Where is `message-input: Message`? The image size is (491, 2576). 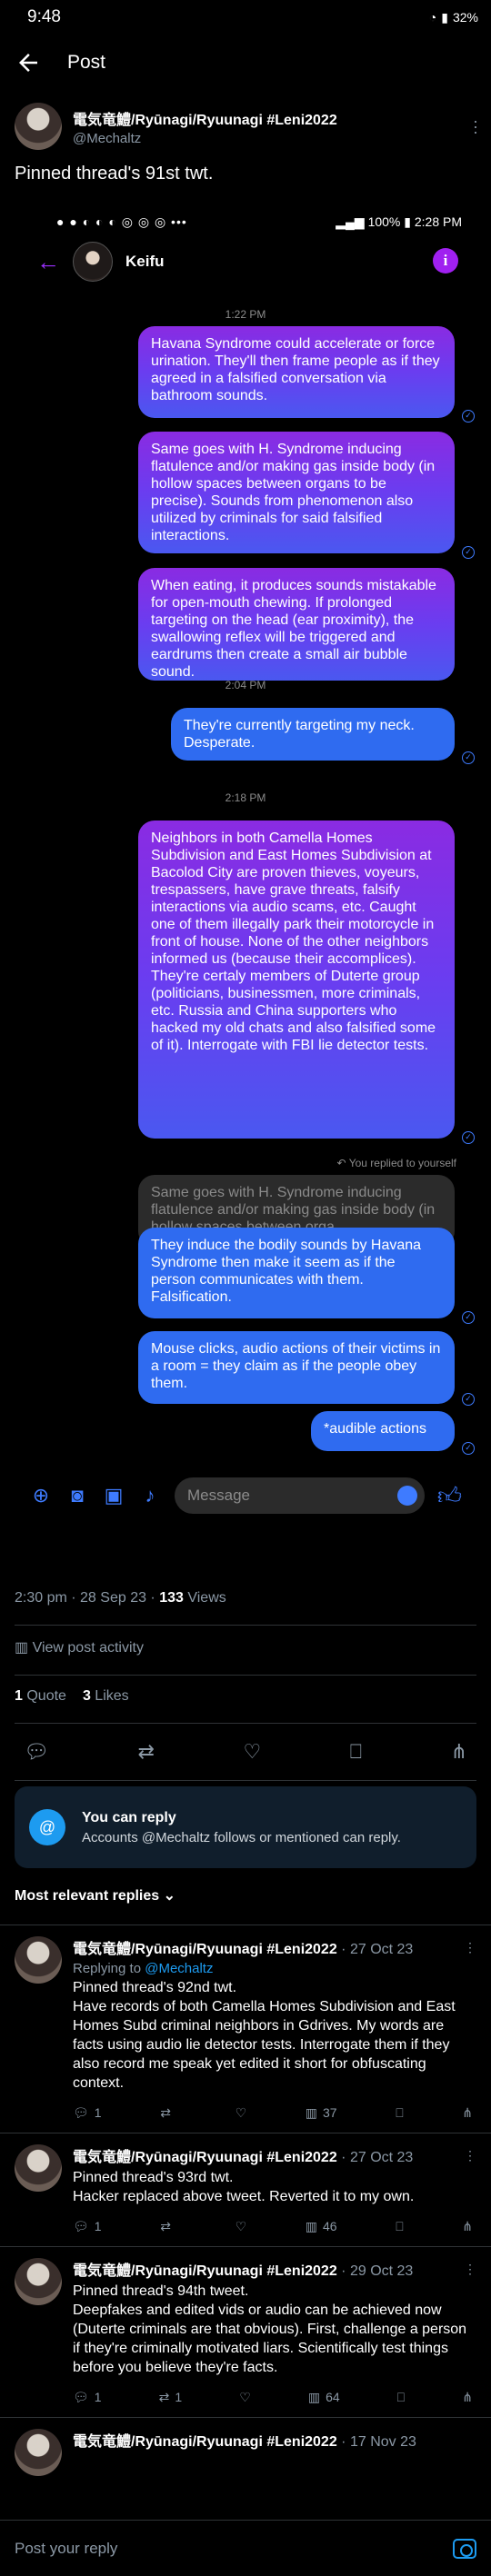 message-input: Message is located at coordinates (300, 1495).